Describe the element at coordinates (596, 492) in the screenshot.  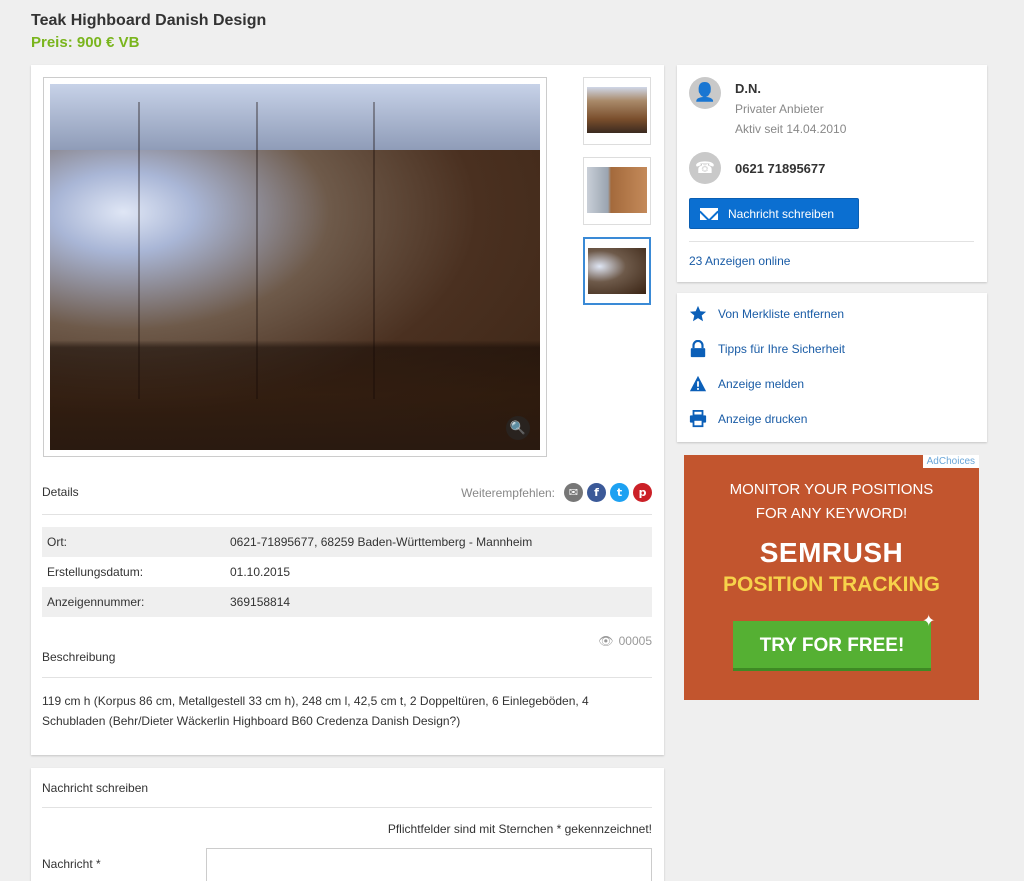
I see `facebook-icon: f` at that location.